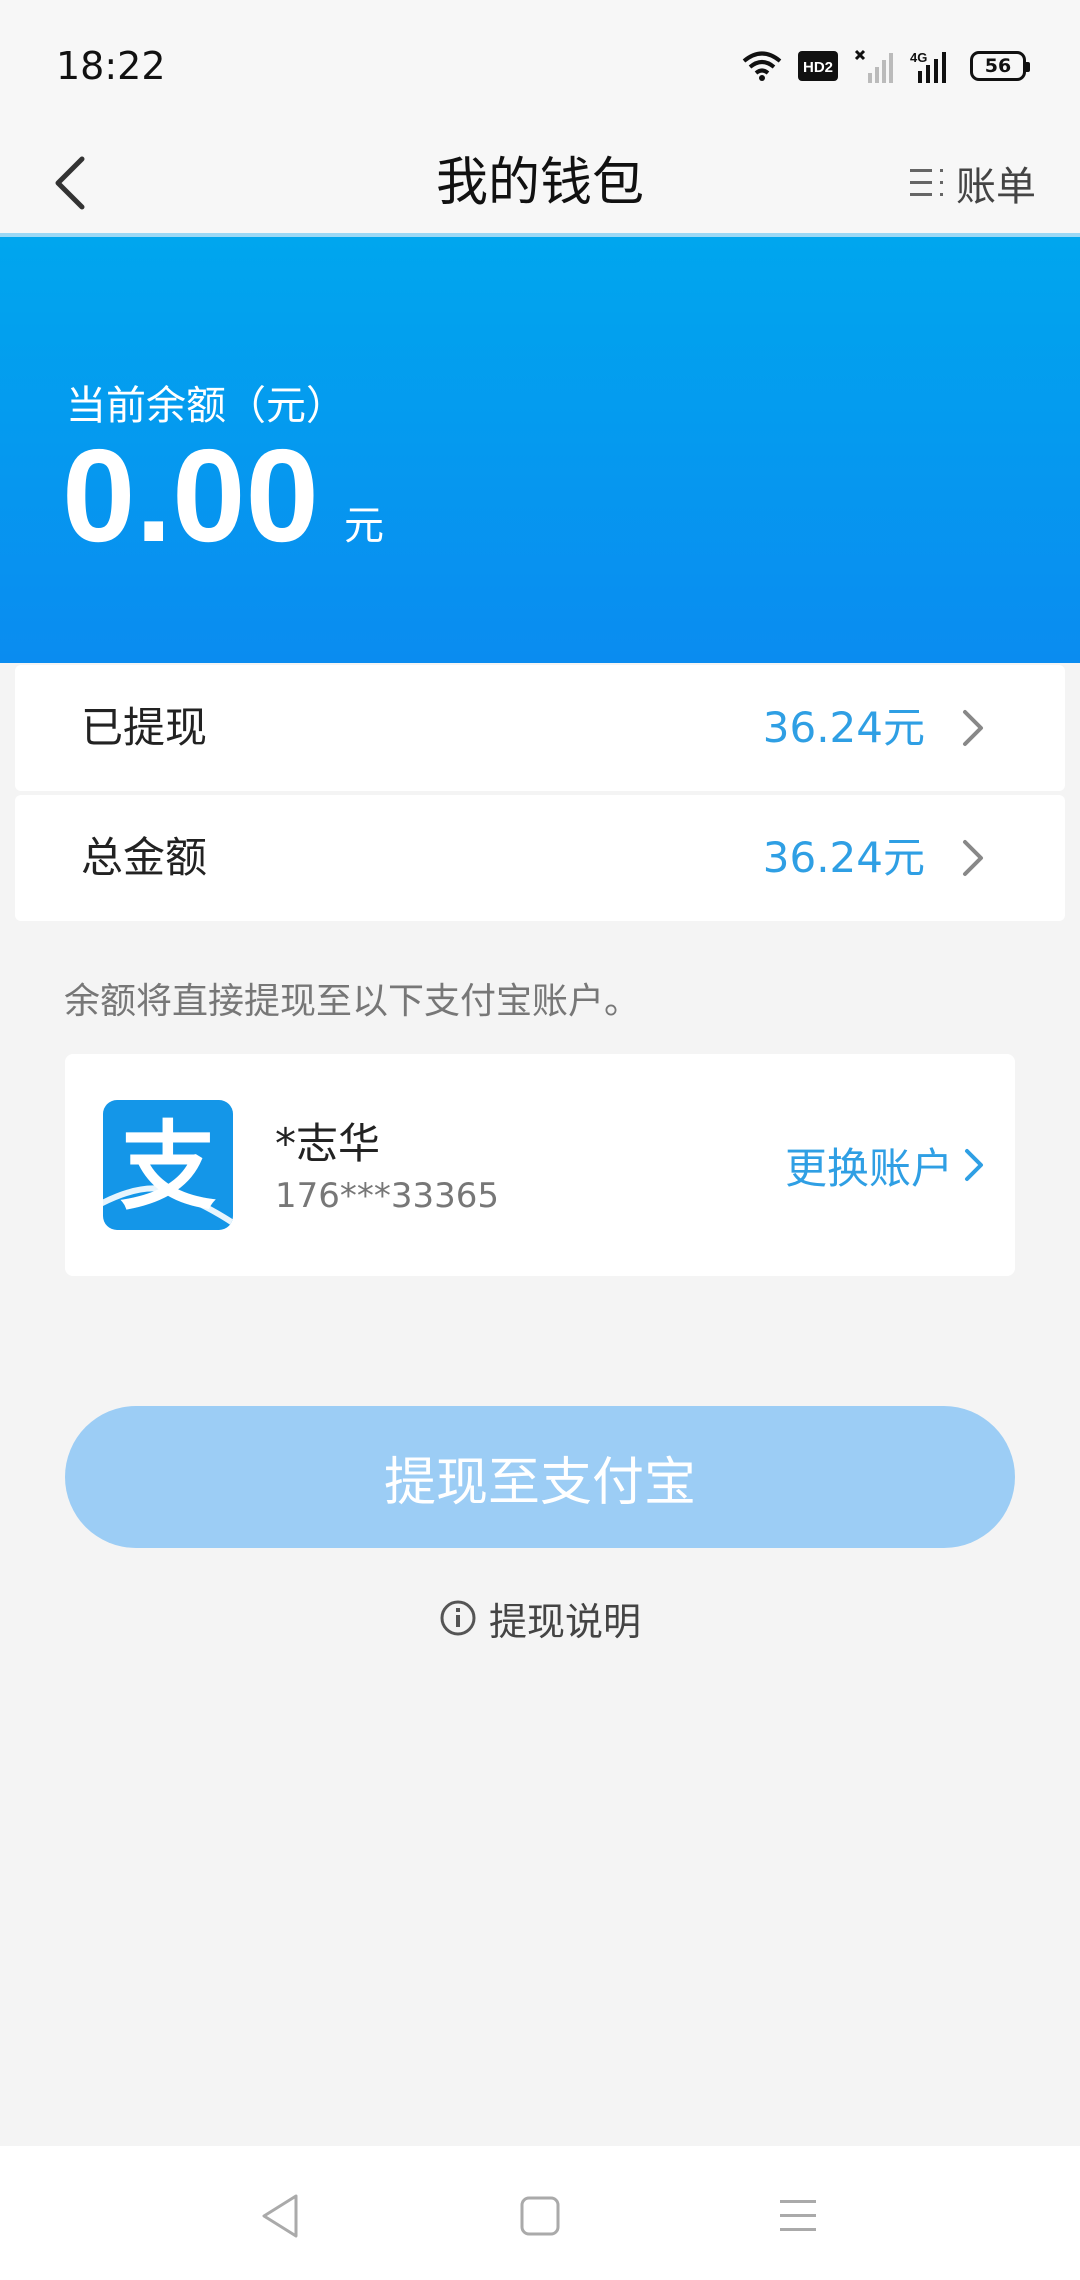 This screenshot has width=1080, height=2280. I want to click on hd-label: HD2, so click(818, 67).